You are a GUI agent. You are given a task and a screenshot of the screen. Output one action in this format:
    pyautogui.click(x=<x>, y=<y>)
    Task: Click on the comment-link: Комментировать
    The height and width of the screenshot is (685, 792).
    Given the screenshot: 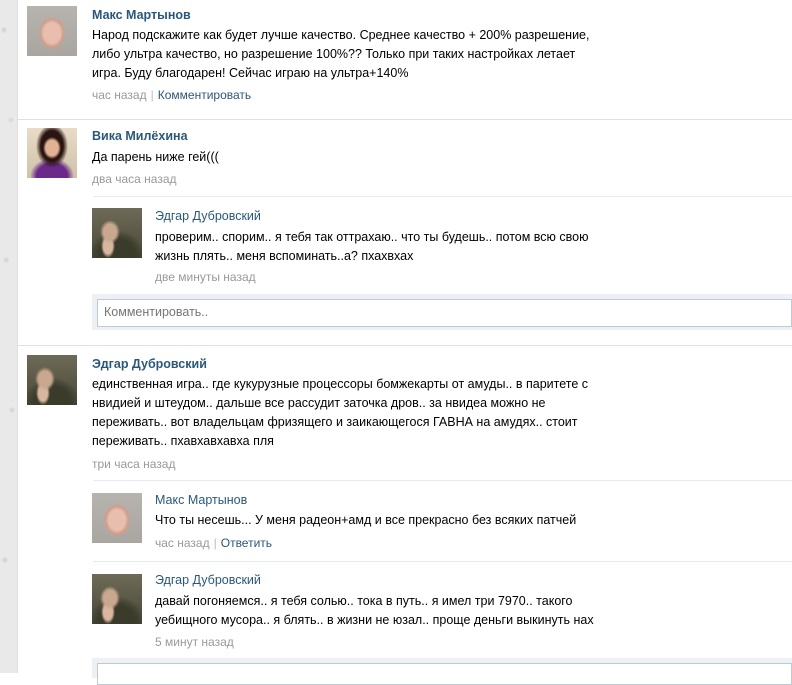 What is the action you would take?
    pyautogui.click(x=204, y=95)
    